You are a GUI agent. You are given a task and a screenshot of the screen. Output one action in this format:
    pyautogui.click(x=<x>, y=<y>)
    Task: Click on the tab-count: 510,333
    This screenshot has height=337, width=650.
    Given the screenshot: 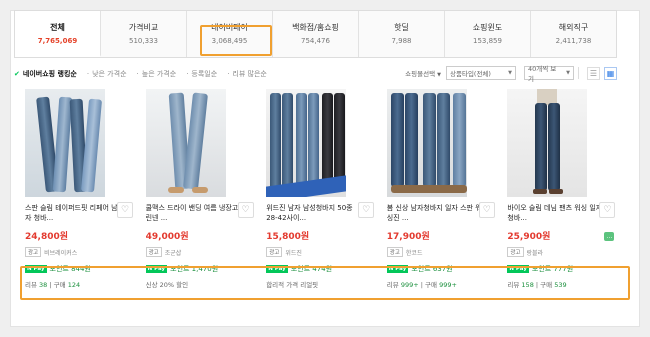 What is the action you would take?
    pyautogui.click(x=143, y=41)
    